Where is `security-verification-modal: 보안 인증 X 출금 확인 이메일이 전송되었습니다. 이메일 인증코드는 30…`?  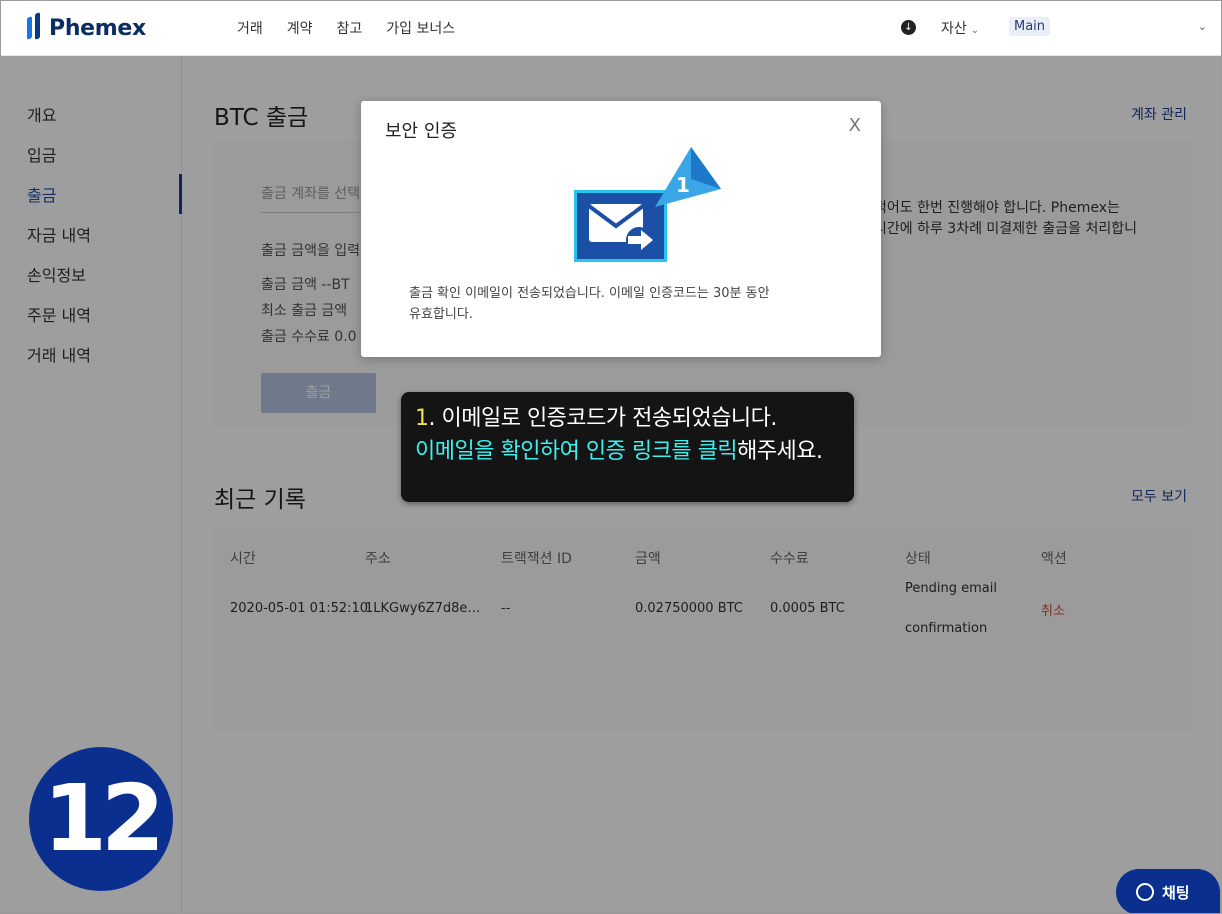 security-verification-modal: 보안 인증 X 출금 확인 이메일이 전송되었습니다. 이메일 인증코드는 30… is located at coordinates (621, 229).